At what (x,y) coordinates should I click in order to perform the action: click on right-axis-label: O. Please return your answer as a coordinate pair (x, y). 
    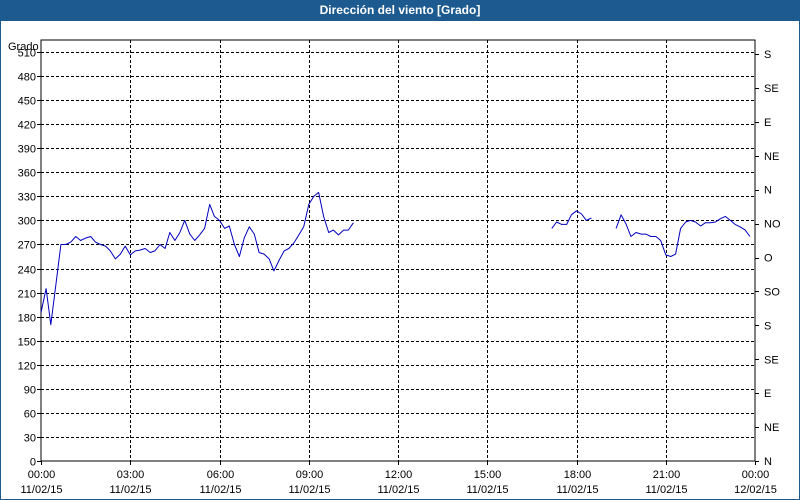
    Looking at the image, I should click on (768, 259).